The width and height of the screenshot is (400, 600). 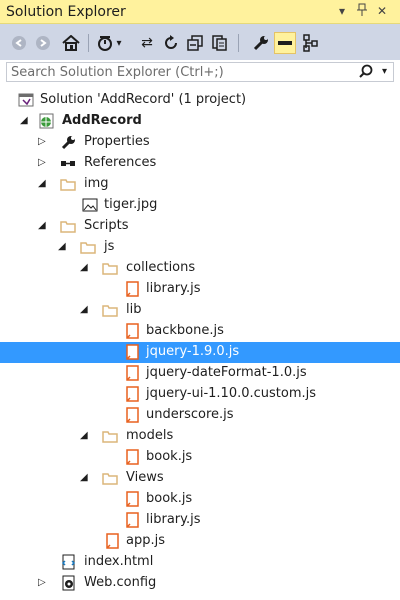 I want to click on tree-item-solution: Solution 'AddRecord' (1 project), so click(x=200, y=100).